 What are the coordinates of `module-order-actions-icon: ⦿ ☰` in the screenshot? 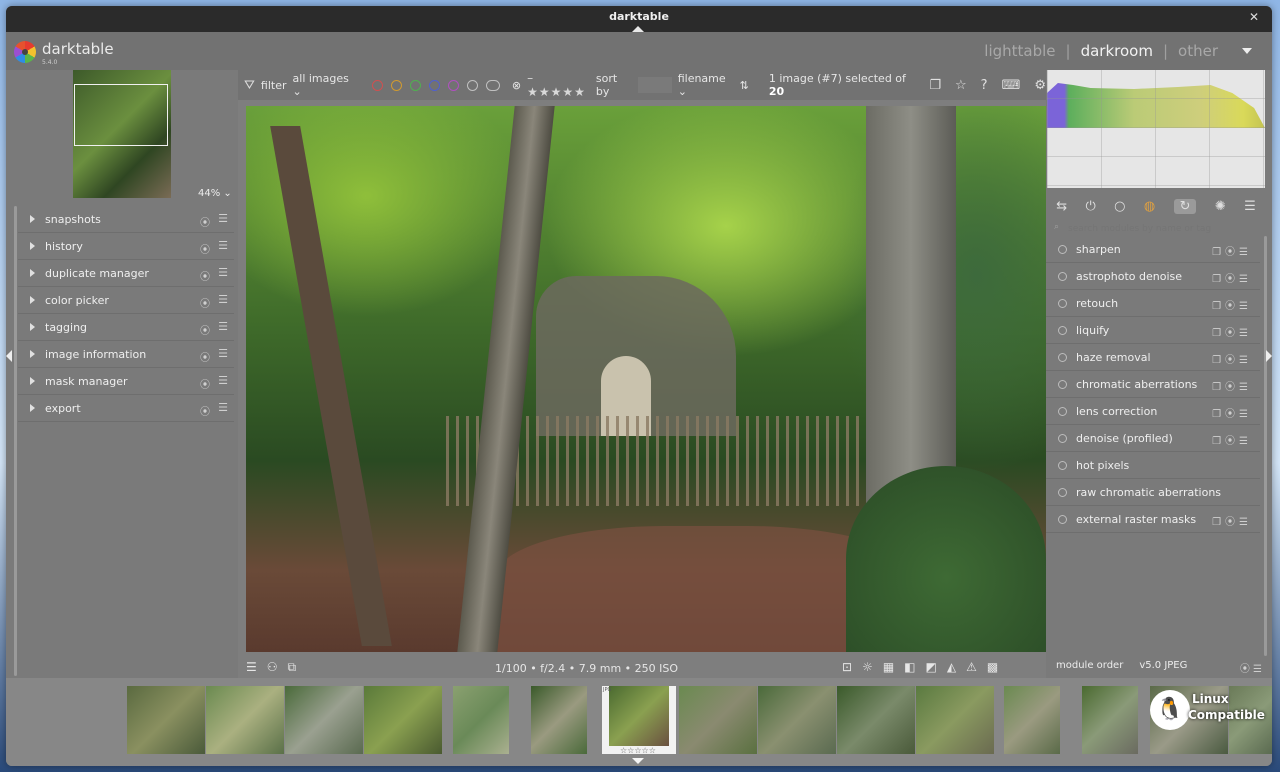 It's located at (1251, 667).